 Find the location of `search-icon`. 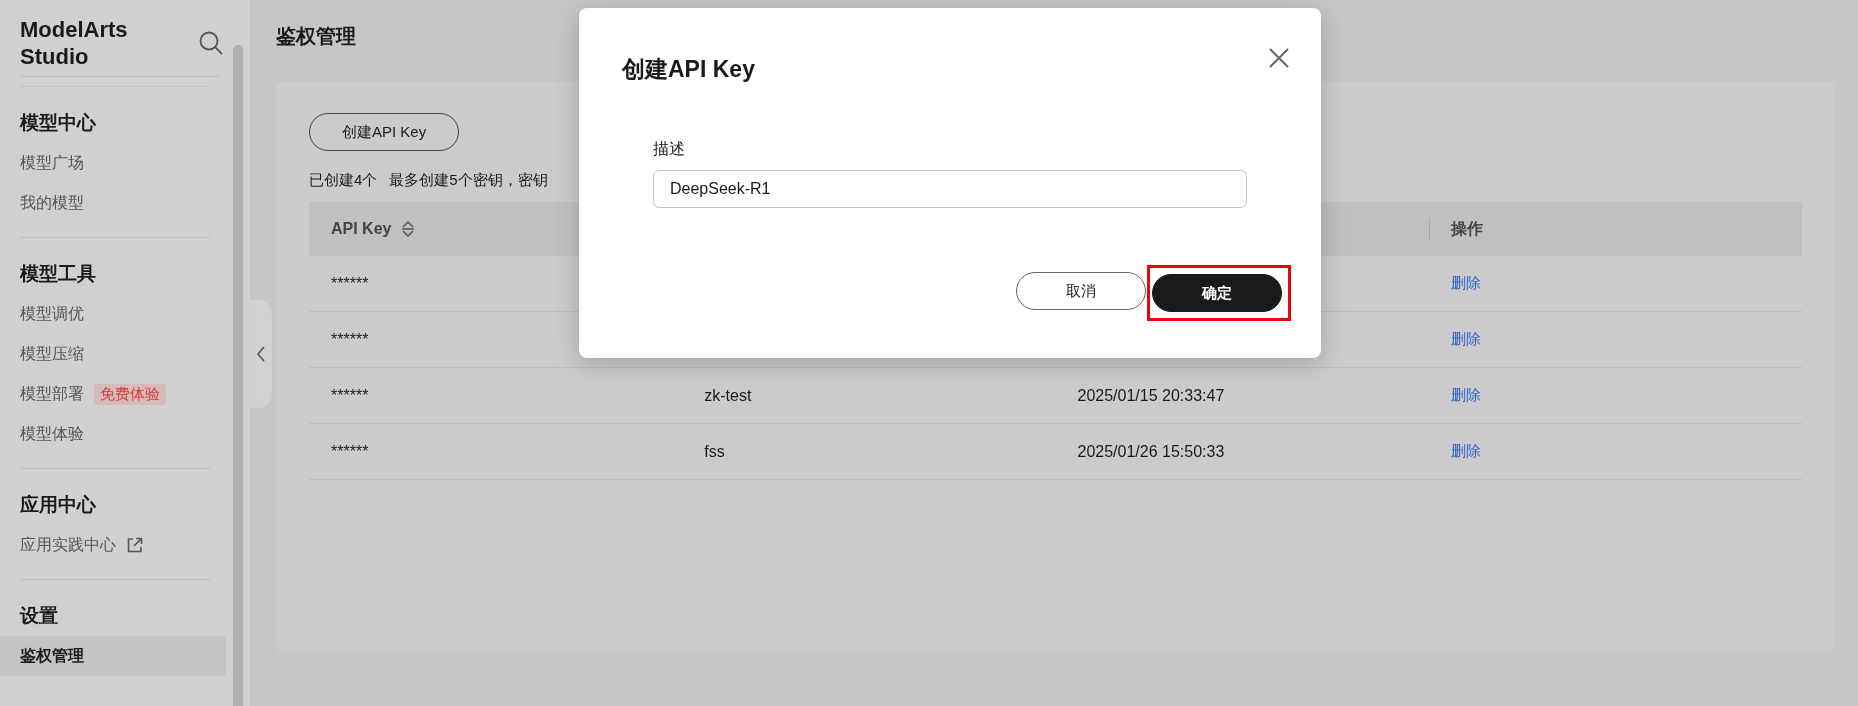

search-icon is located at coordinates (211, 43).